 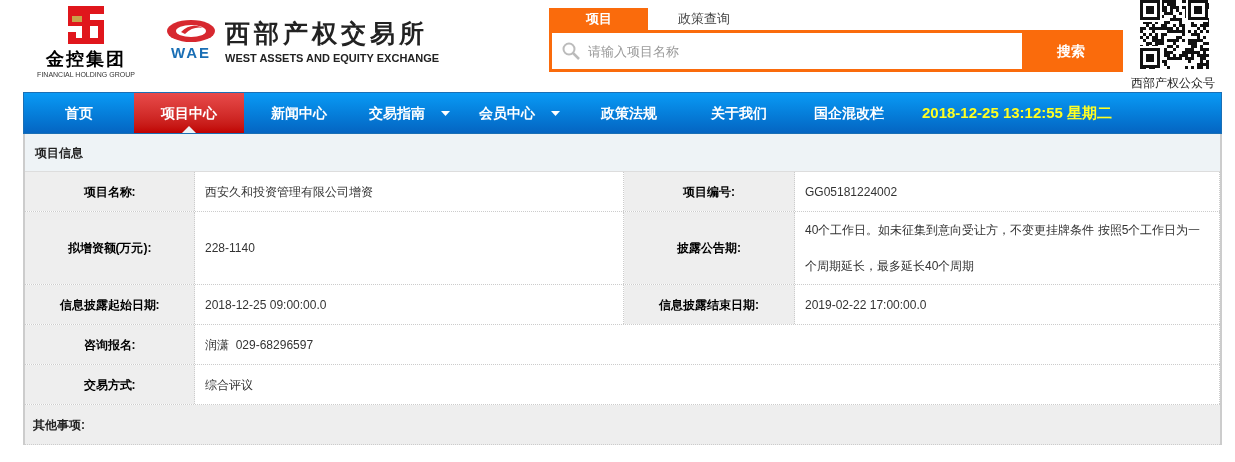 What do you see at coordinates (849, 113) in the screenshot?
I see `nav-item: 国企混改栏` at bounding box center [849, 113].